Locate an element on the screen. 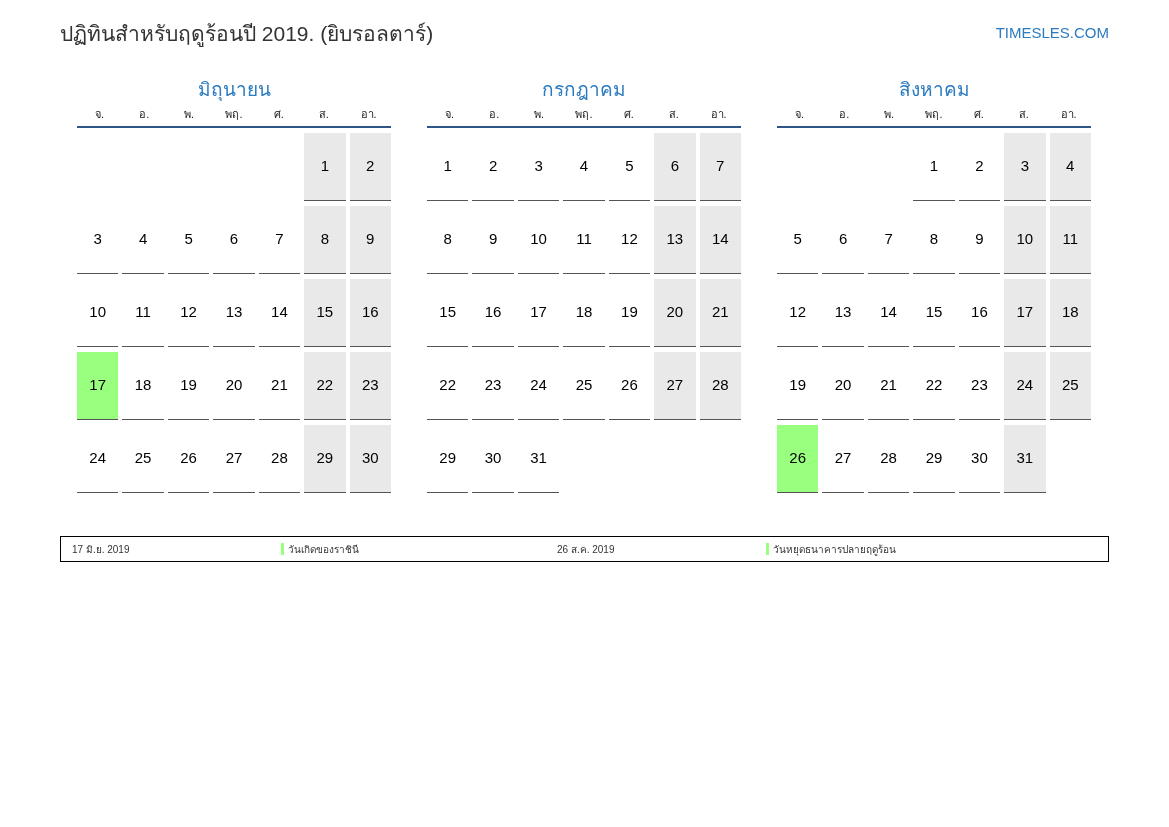 Image resolution: width=1169 pixels, height=827 pixels. month-title: มิถุนายน is located at coordinates (234, 89).